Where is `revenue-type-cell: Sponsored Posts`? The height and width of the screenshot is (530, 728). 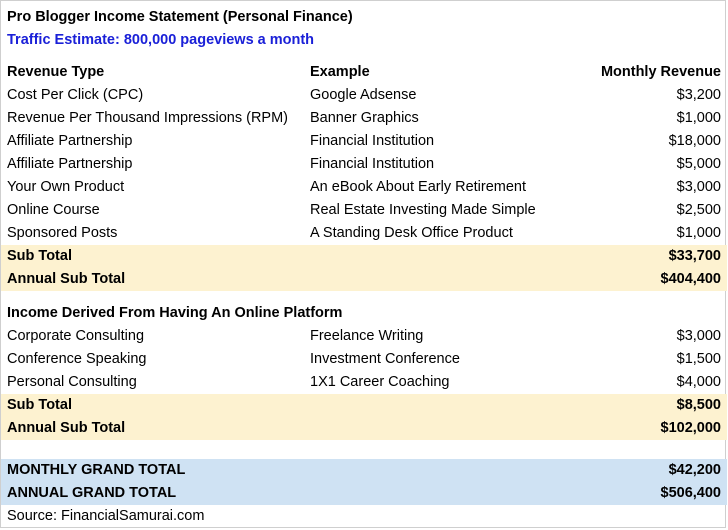
revenue-type-cell: Sponsored Posts is located at coordinates (62, 233).